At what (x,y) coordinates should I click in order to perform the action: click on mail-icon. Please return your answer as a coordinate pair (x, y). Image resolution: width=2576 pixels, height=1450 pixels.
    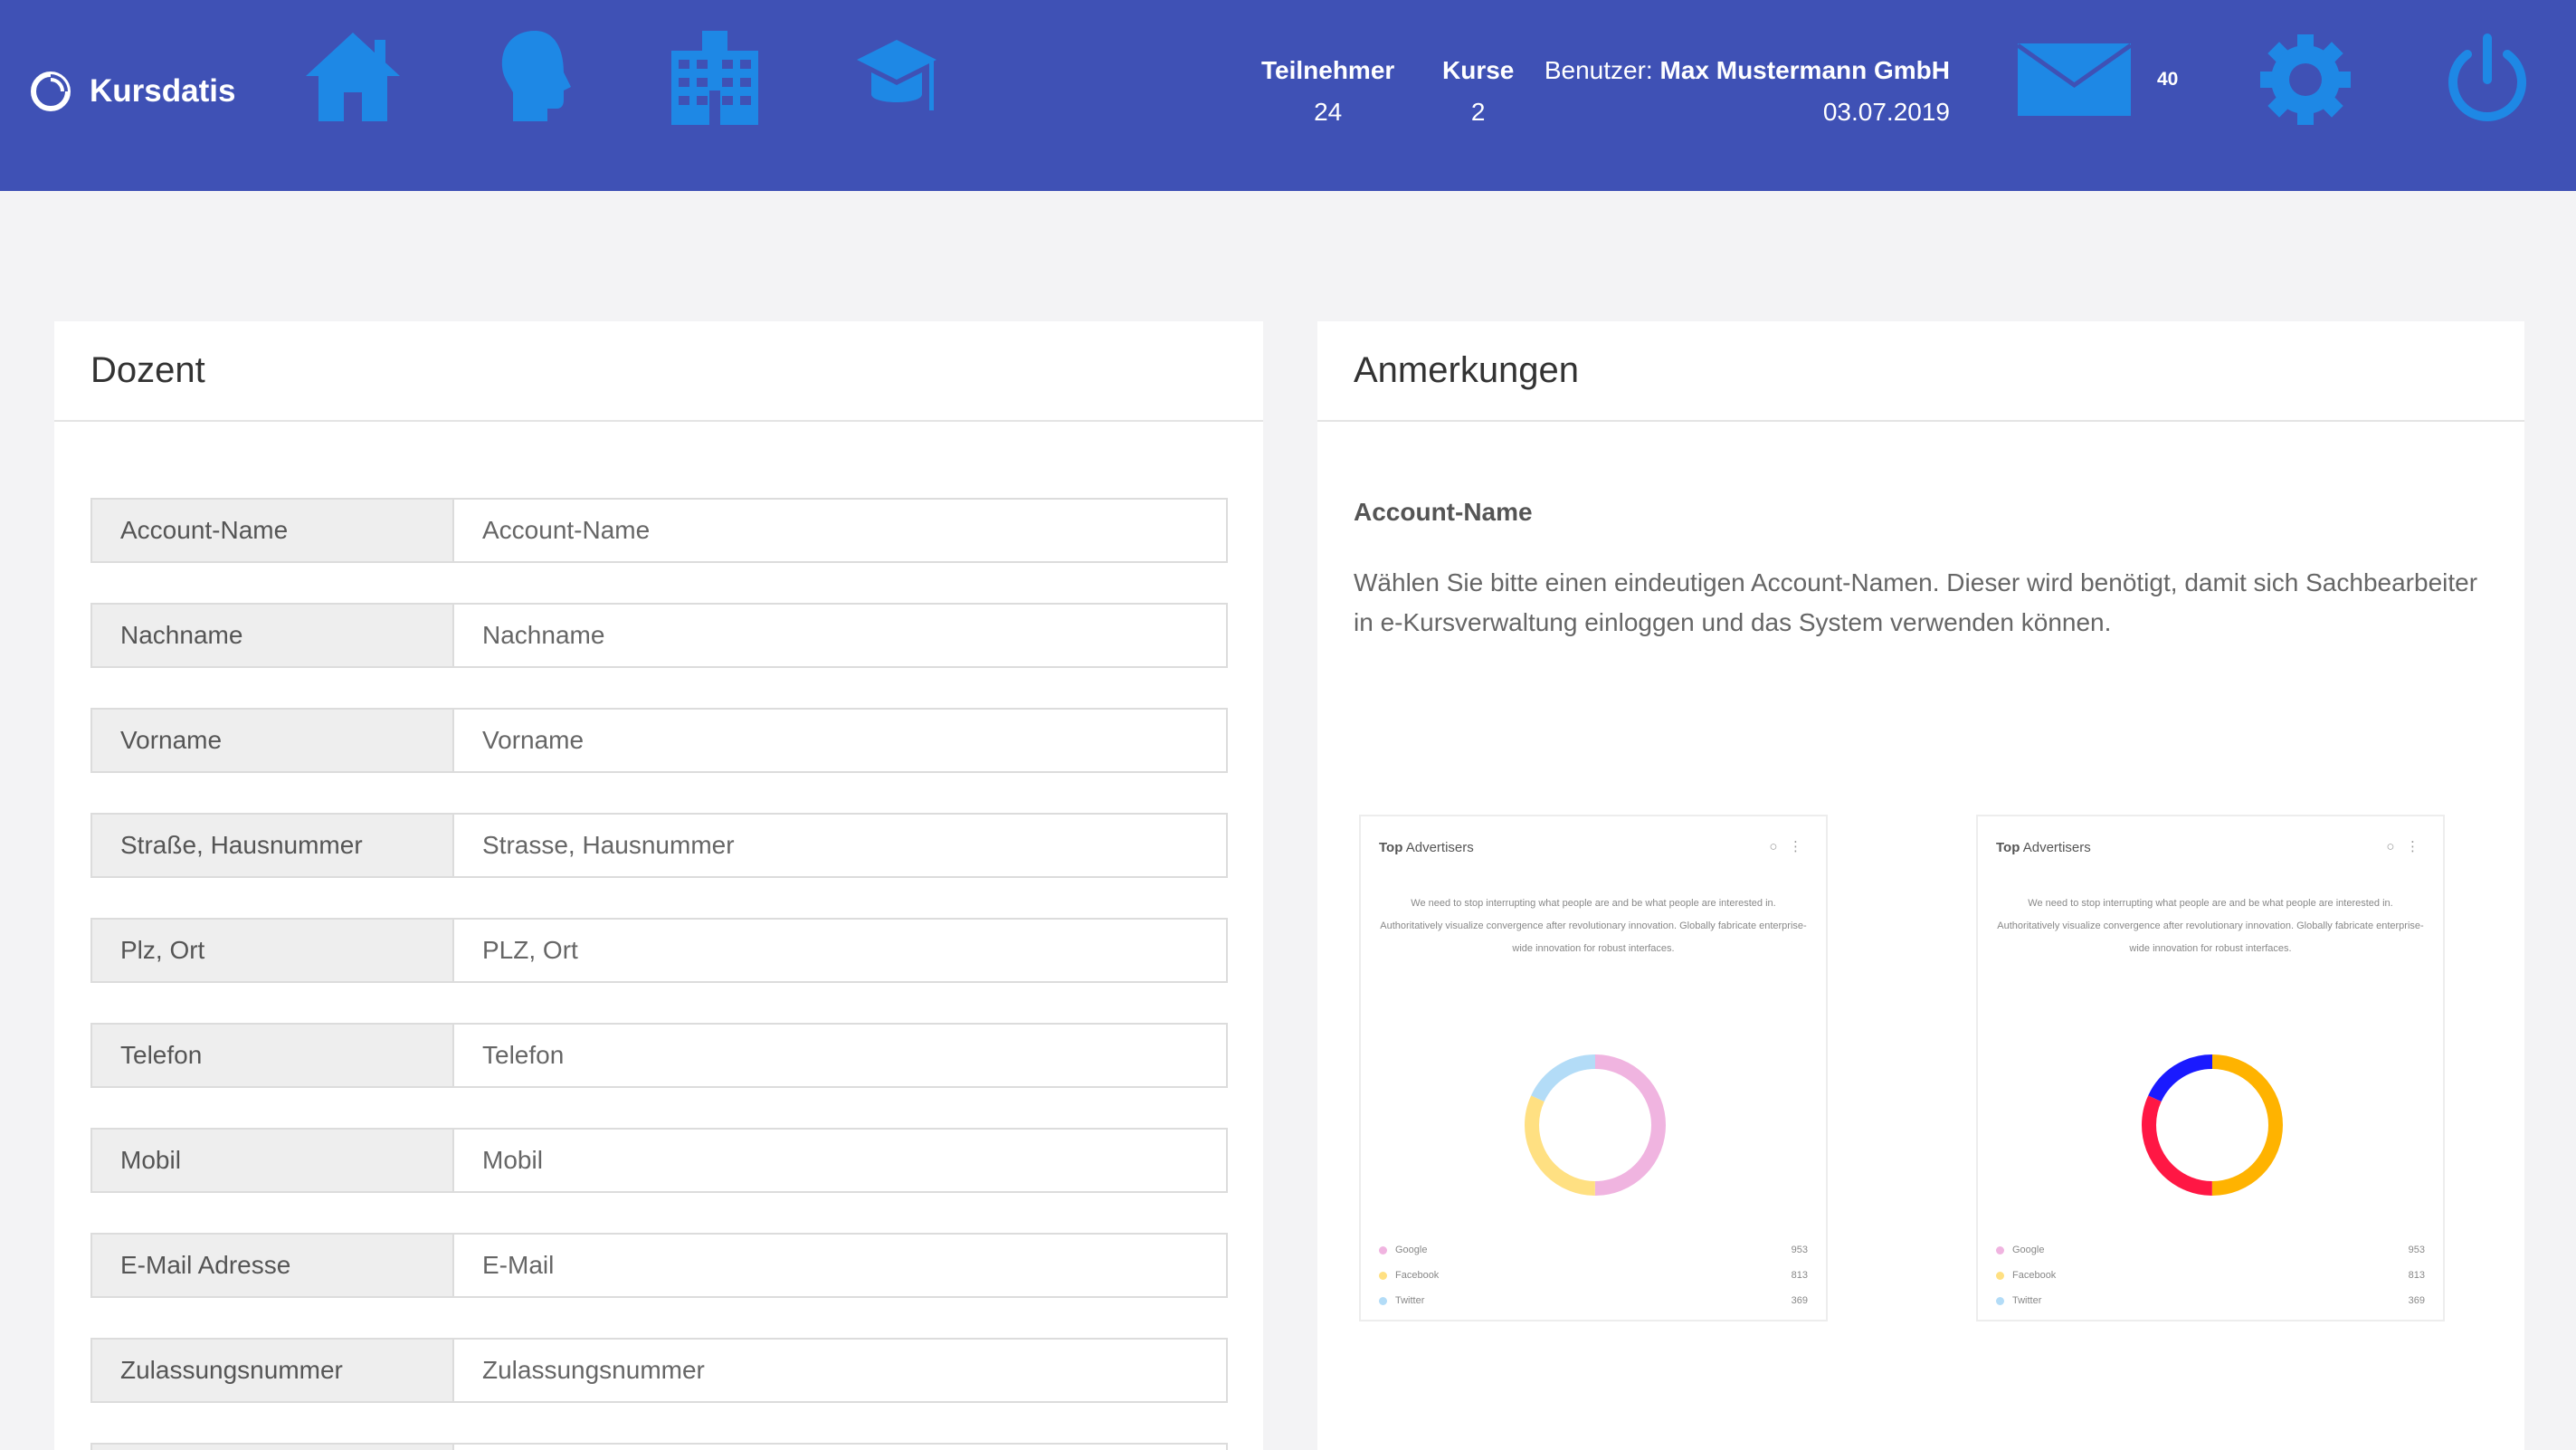
    Looking at the image, I should click on (2074, 79).